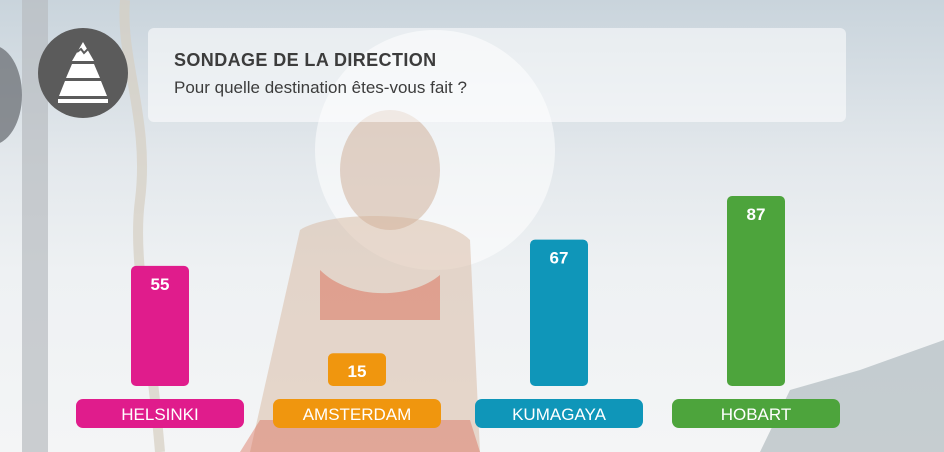  I want to click on category-label-amsterdam: AMSTERDAM, so click(357, 414).